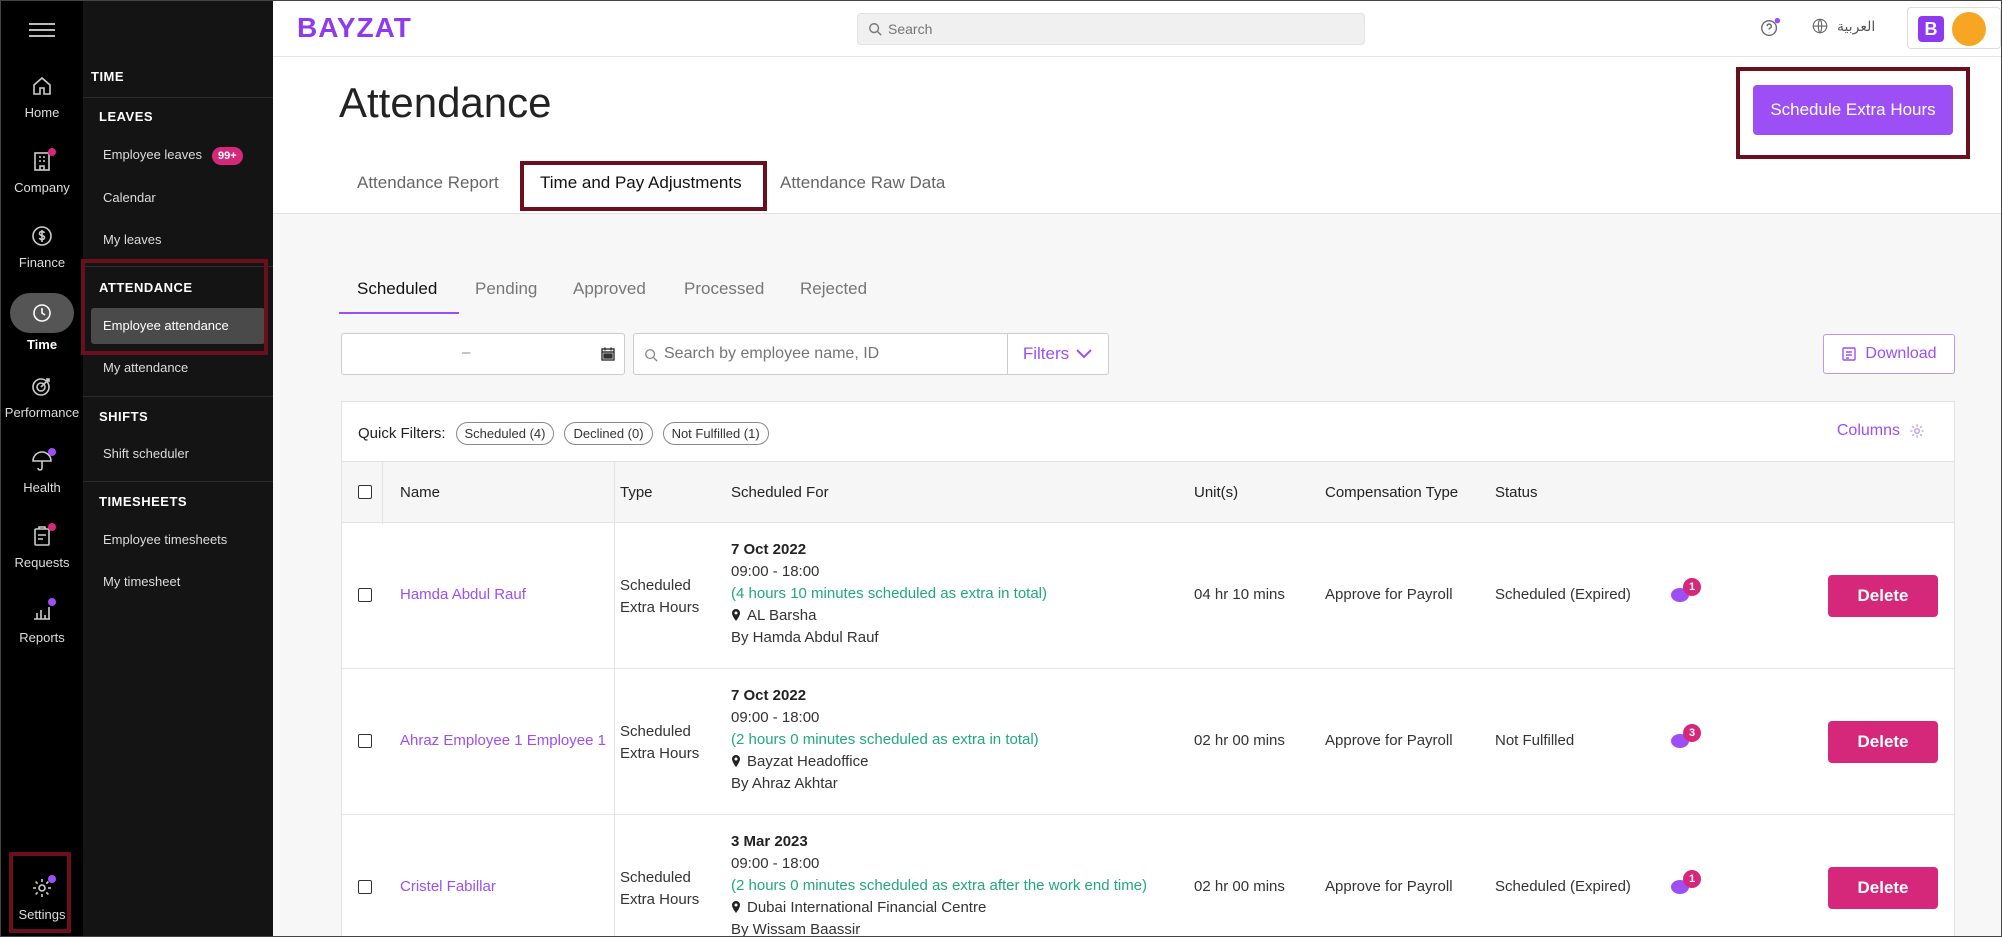 The width and height of the screenshot is (2002, 937). I want to click on tab-attendance-raw-data: Attendance Raw Data, so click(862, 183).